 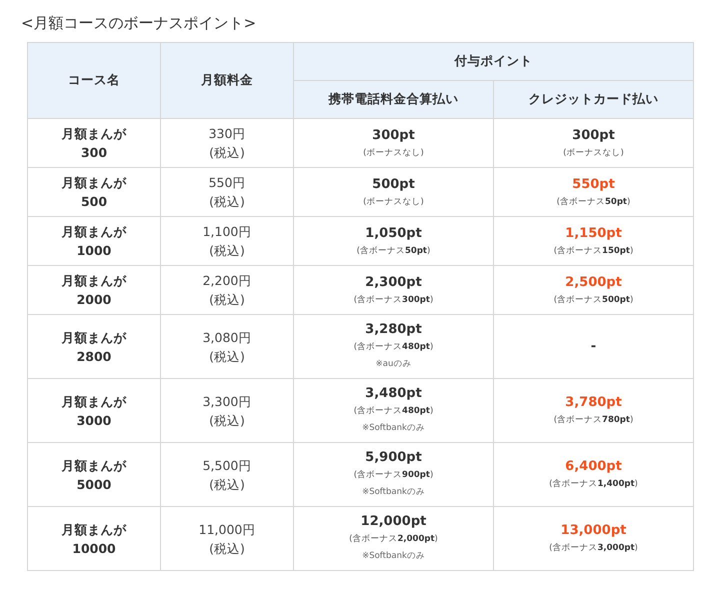 What do you see at coordinates (227, 290) in the screenshot?
I see `monthly-price: 2,200円 (税込)` at bounding box center [227, 290].